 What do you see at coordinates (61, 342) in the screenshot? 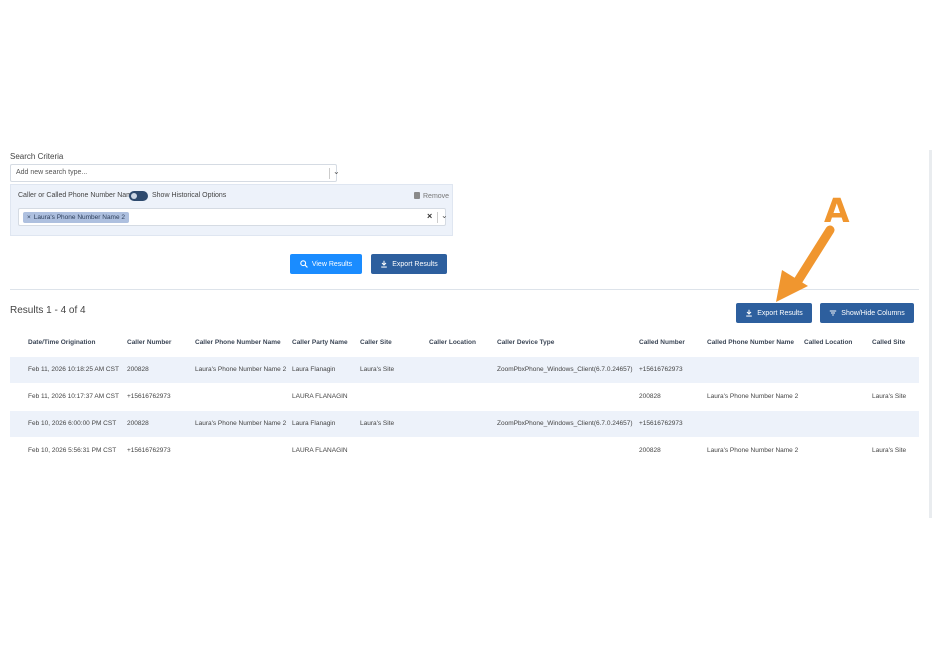
I see `col-date-time-origination: Date/Time Origination` at bounding box center [61, 342].